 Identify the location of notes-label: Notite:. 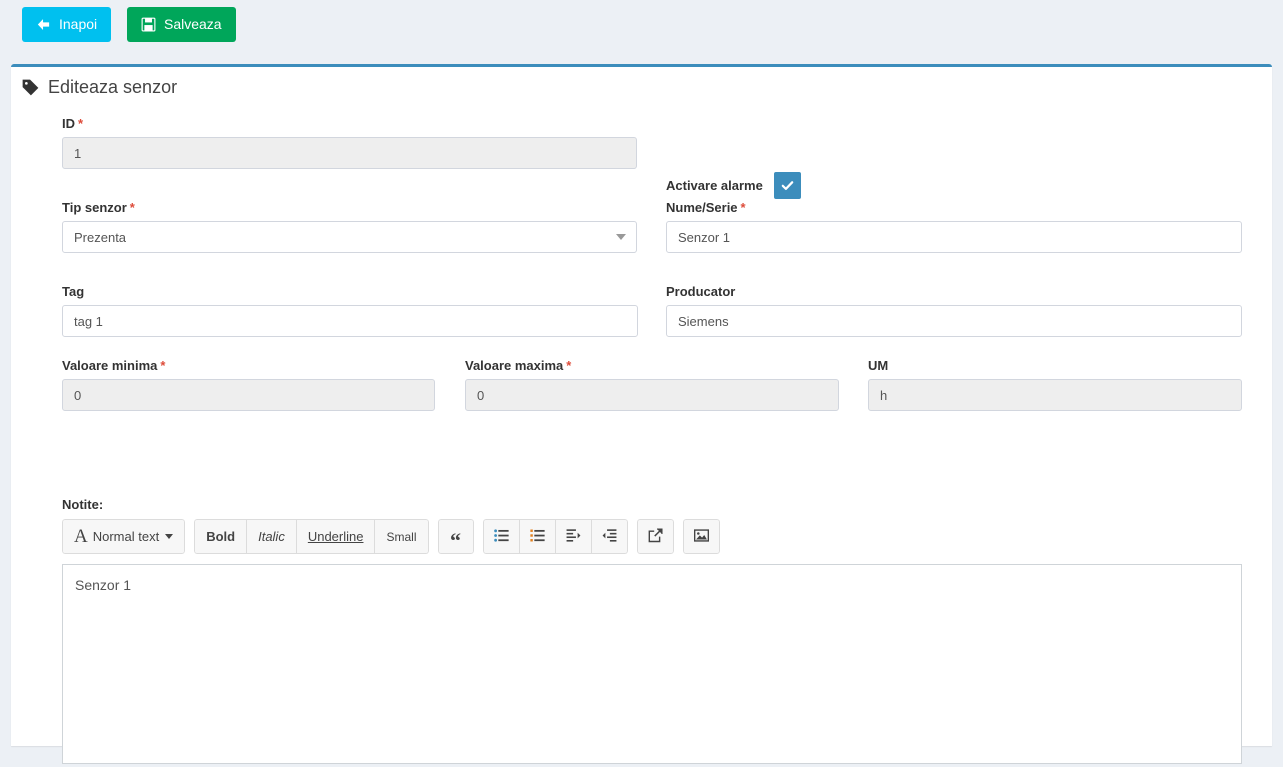
(83, 504).